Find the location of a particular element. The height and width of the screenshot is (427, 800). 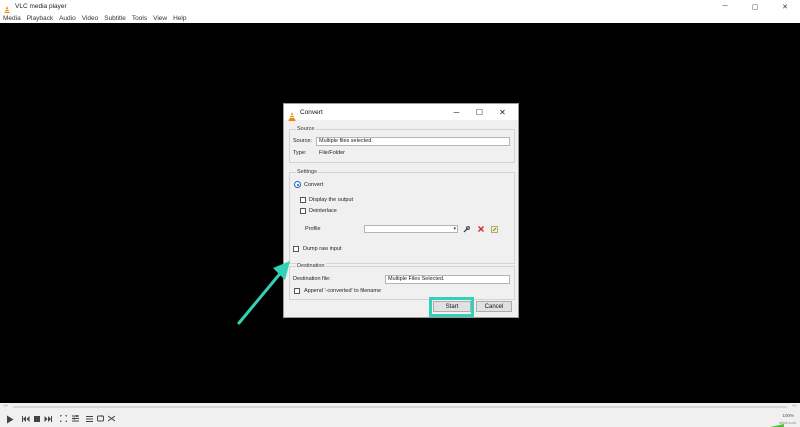

new-profile-button is located at coordinates (494, 229).